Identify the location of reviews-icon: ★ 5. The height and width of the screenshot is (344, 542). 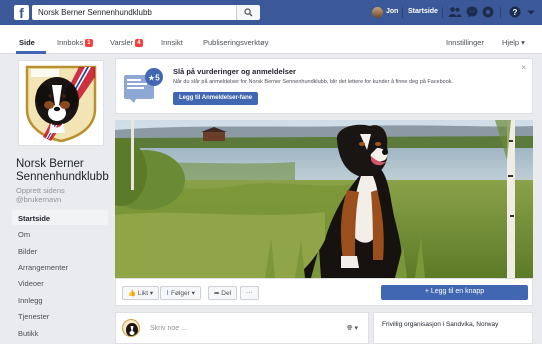
(144, 87).